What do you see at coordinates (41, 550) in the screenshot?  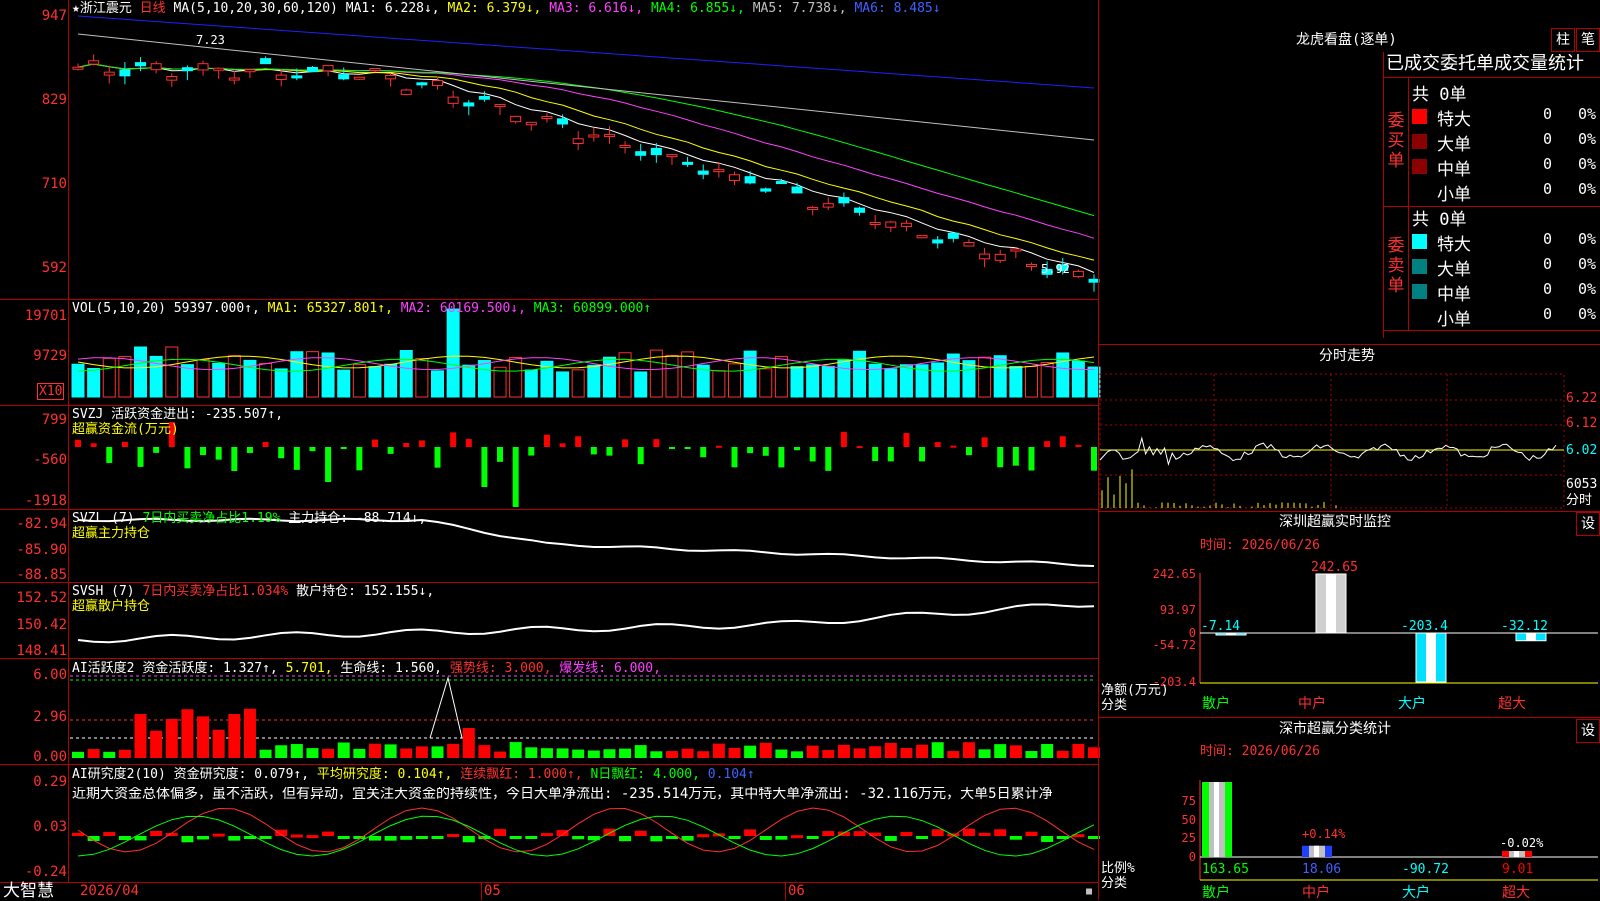 I see `svzl-ytick: -85.90` at bounding box center [41, 550].